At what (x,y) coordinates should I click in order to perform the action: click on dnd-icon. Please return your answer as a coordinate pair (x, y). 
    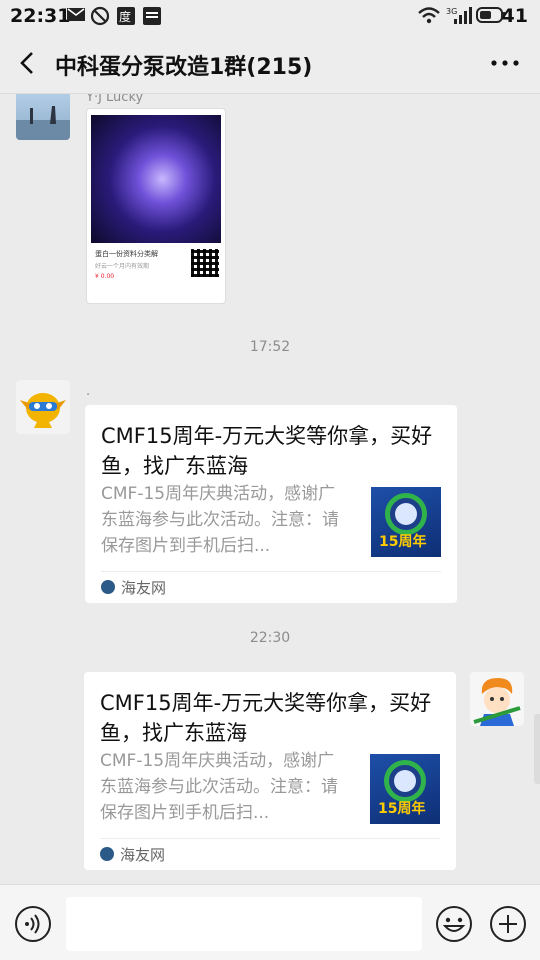
    Looking at the image, I should click on (100, 16).